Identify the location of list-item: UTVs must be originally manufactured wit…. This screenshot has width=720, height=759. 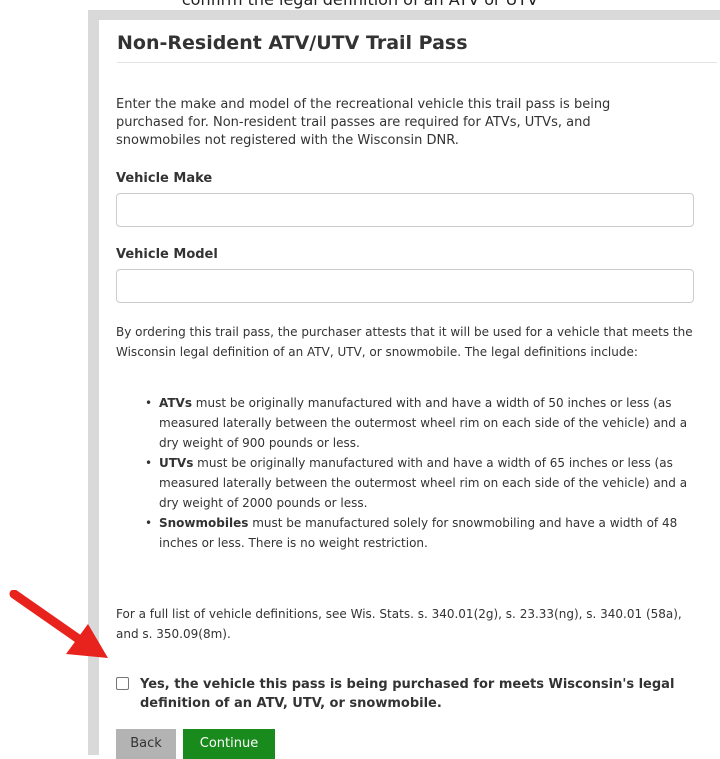
(419, 483).